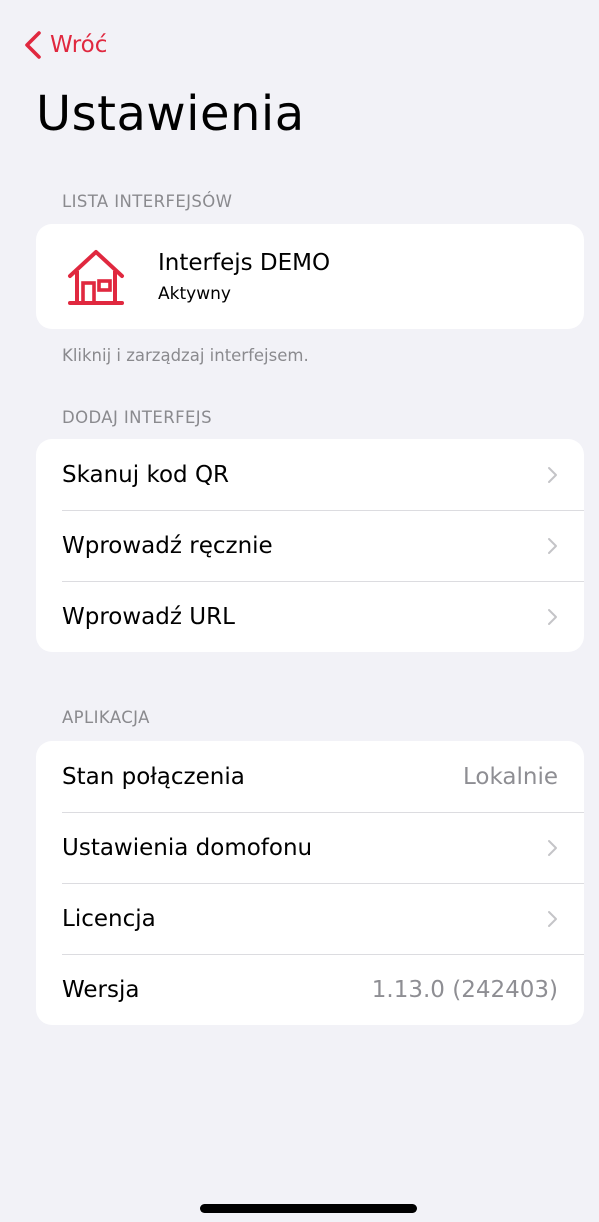  What do you see at coordinates (137, 417) in the screenshot?
I see `add-section-header: DODAJ INTERFEJS` at bounding box center [137, 417].